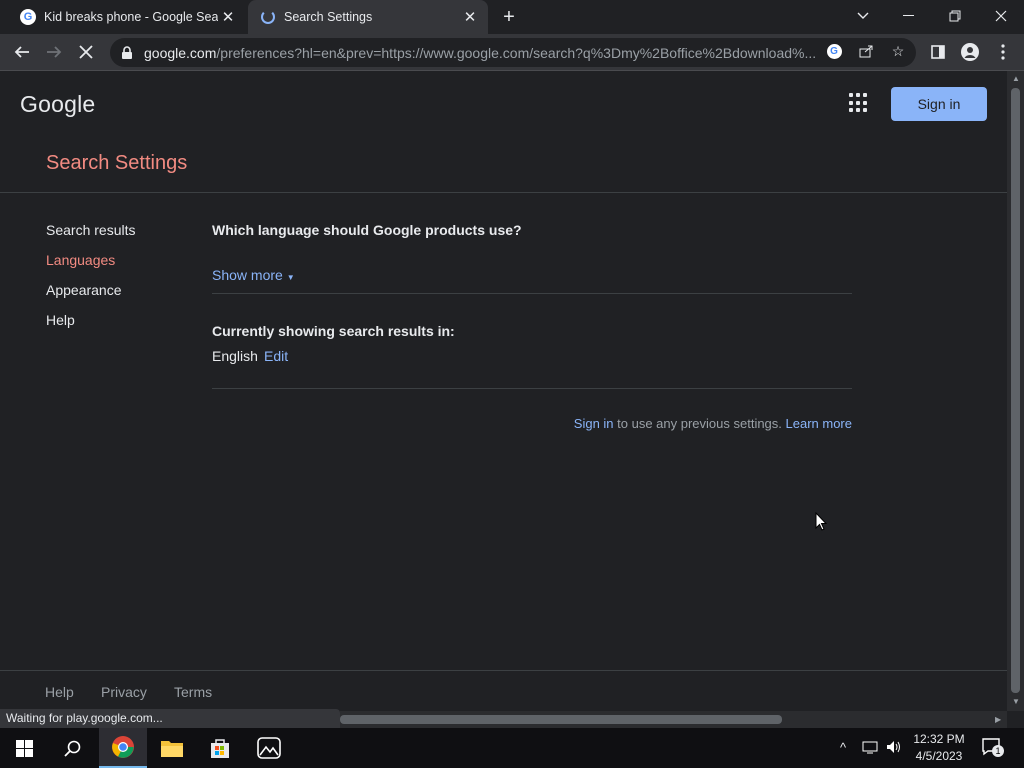  Describe the element at coordinates (193, 692) in the screenshot. I see `footer-terms-link: Terms` at that location.